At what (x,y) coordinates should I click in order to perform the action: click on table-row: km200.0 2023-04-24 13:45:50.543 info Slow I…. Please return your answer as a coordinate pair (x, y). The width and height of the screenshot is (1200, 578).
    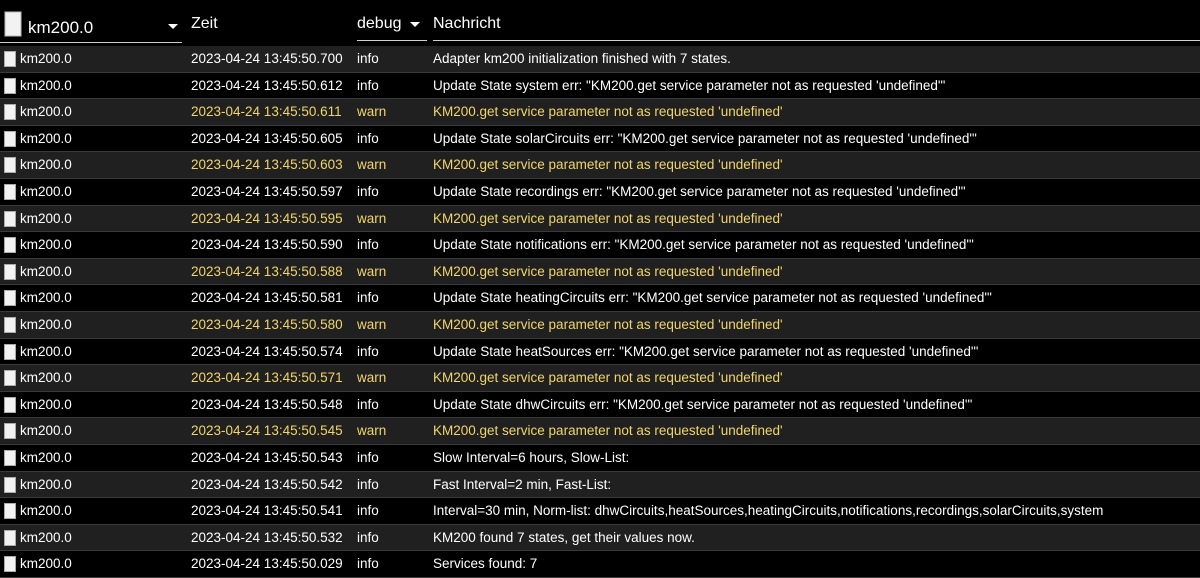
    Looking at the image, I should click on (600, 458).